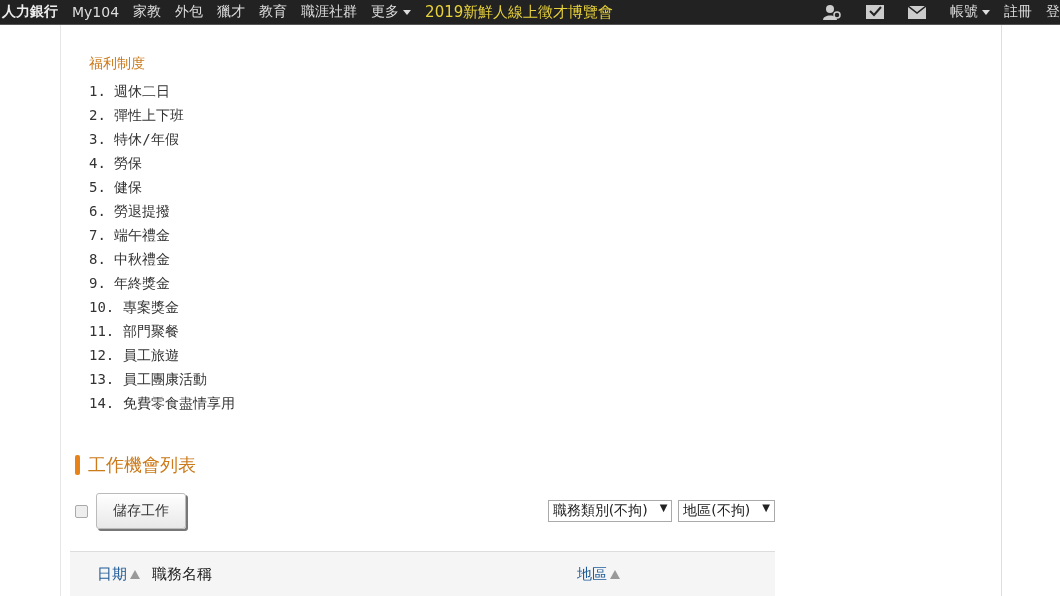 The height and width of the screenshot is (596, 1060). What do you see at coordinates (610, 511) in the screenshot?
I see `filter-dropdown: 職務類別(不拘) ▼` at bounding box center [610, 511].